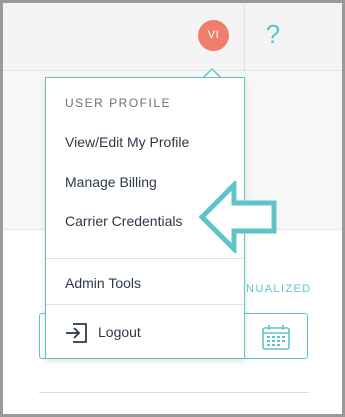  Describe the element at coordinates (244, 36) in the screenshot. I see `header-divider` at that location.